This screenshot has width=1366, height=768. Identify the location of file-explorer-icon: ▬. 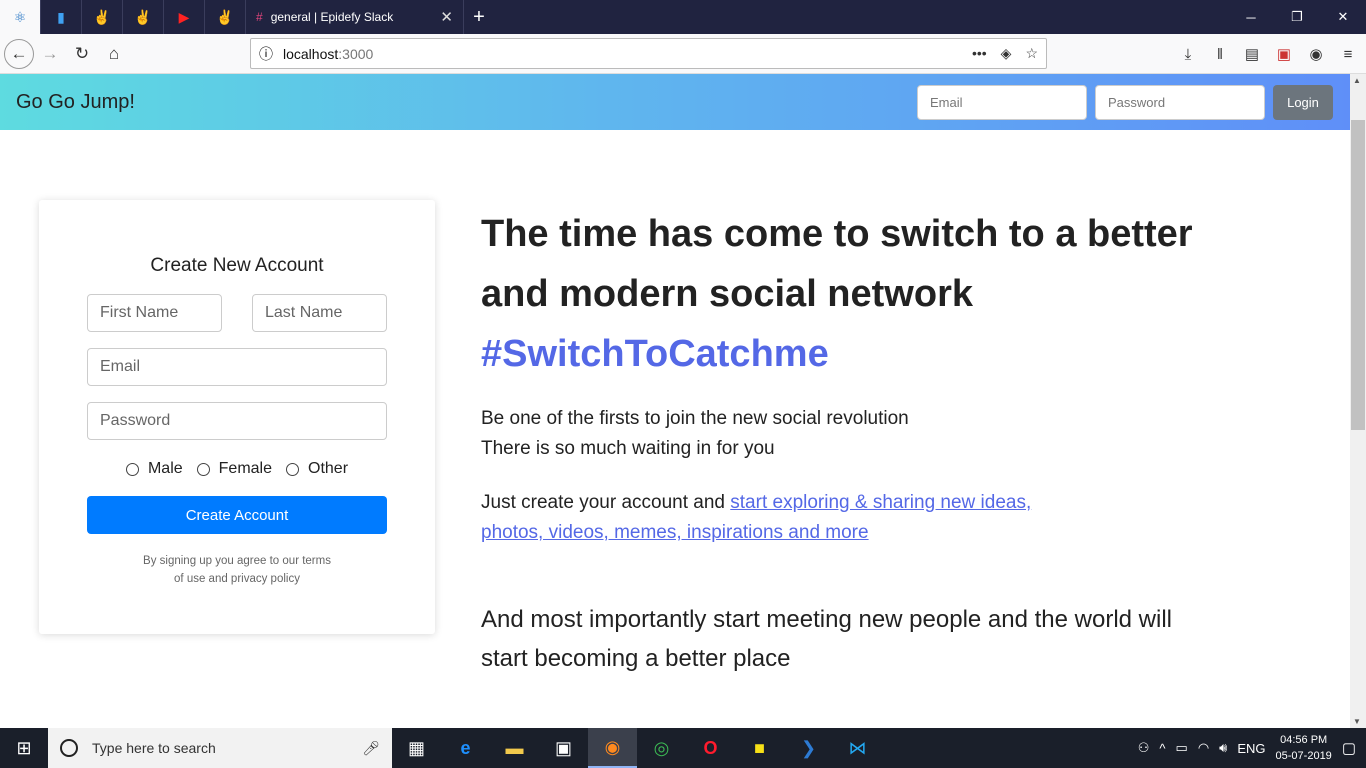
(514, 748).